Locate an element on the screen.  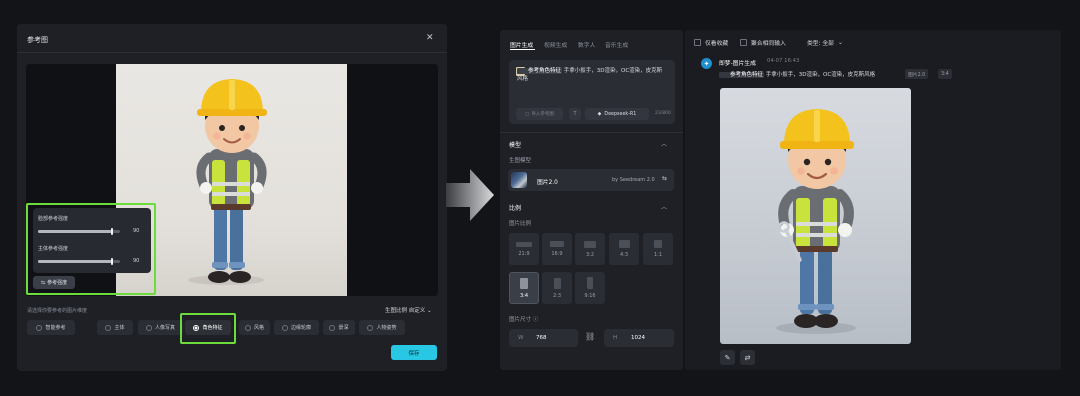
image-size-title: 图片尺寸 is located at coordinates (520, 320).